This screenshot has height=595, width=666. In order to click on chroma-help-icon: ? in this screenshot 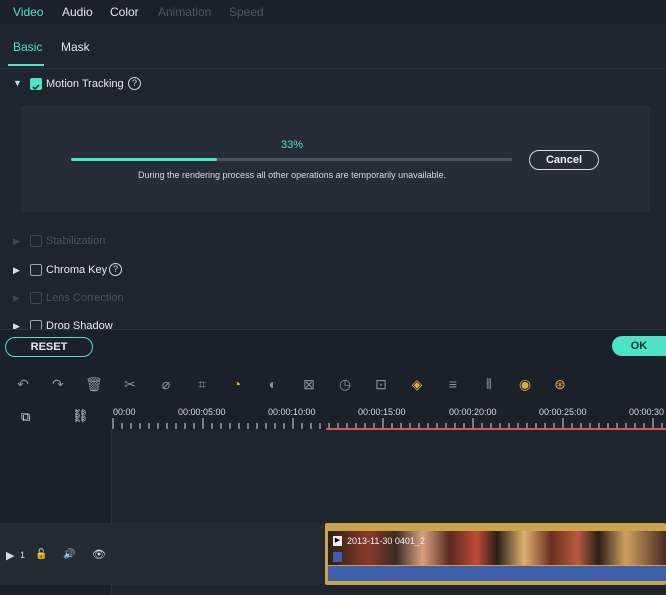, I will do `click(115, 269)`.